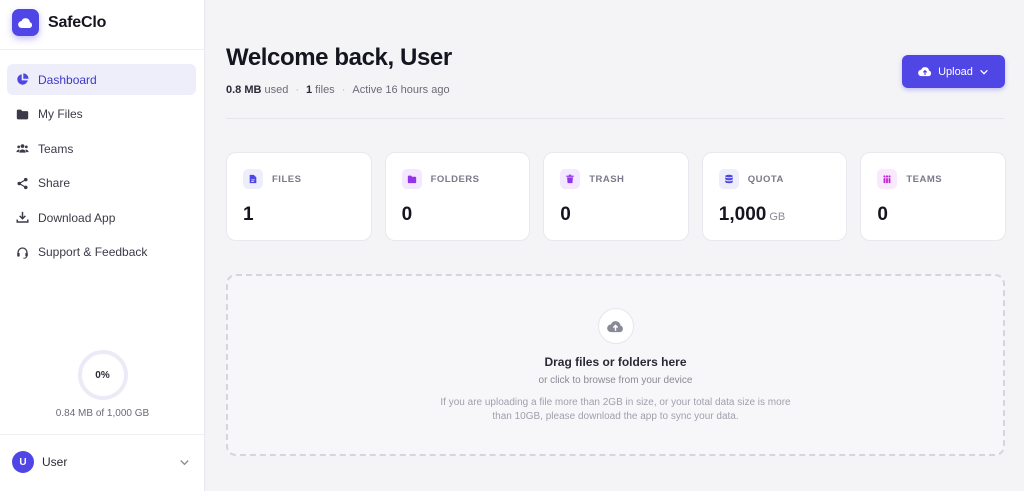 The height and width of the screenshot is (491, 1024). Describe the element at coordinates (23, 79) in the screenshot. I see `chart-pie-icon` at that location.